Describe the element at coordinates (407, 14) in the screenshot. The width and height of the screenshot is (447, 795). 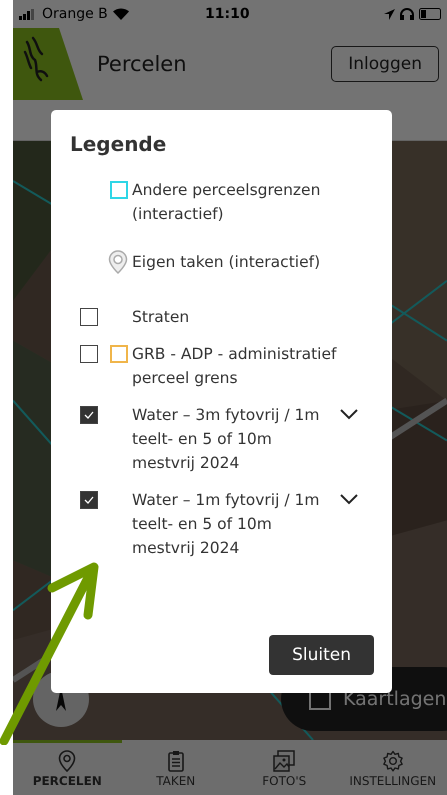
I see `headphones-icon` at that location.